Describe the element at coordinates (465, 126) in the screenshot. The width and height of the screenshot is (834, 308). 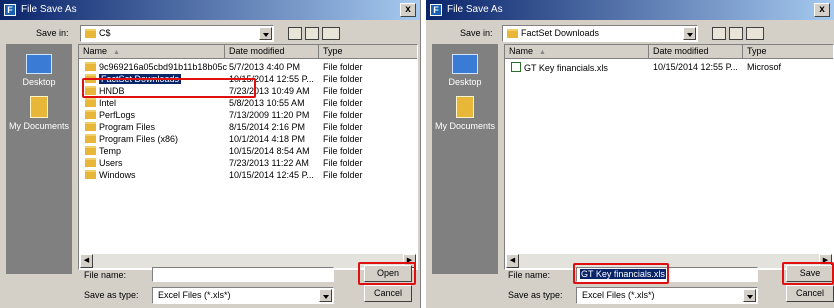
I see `place-my-documents-label: My Documents` at that location.